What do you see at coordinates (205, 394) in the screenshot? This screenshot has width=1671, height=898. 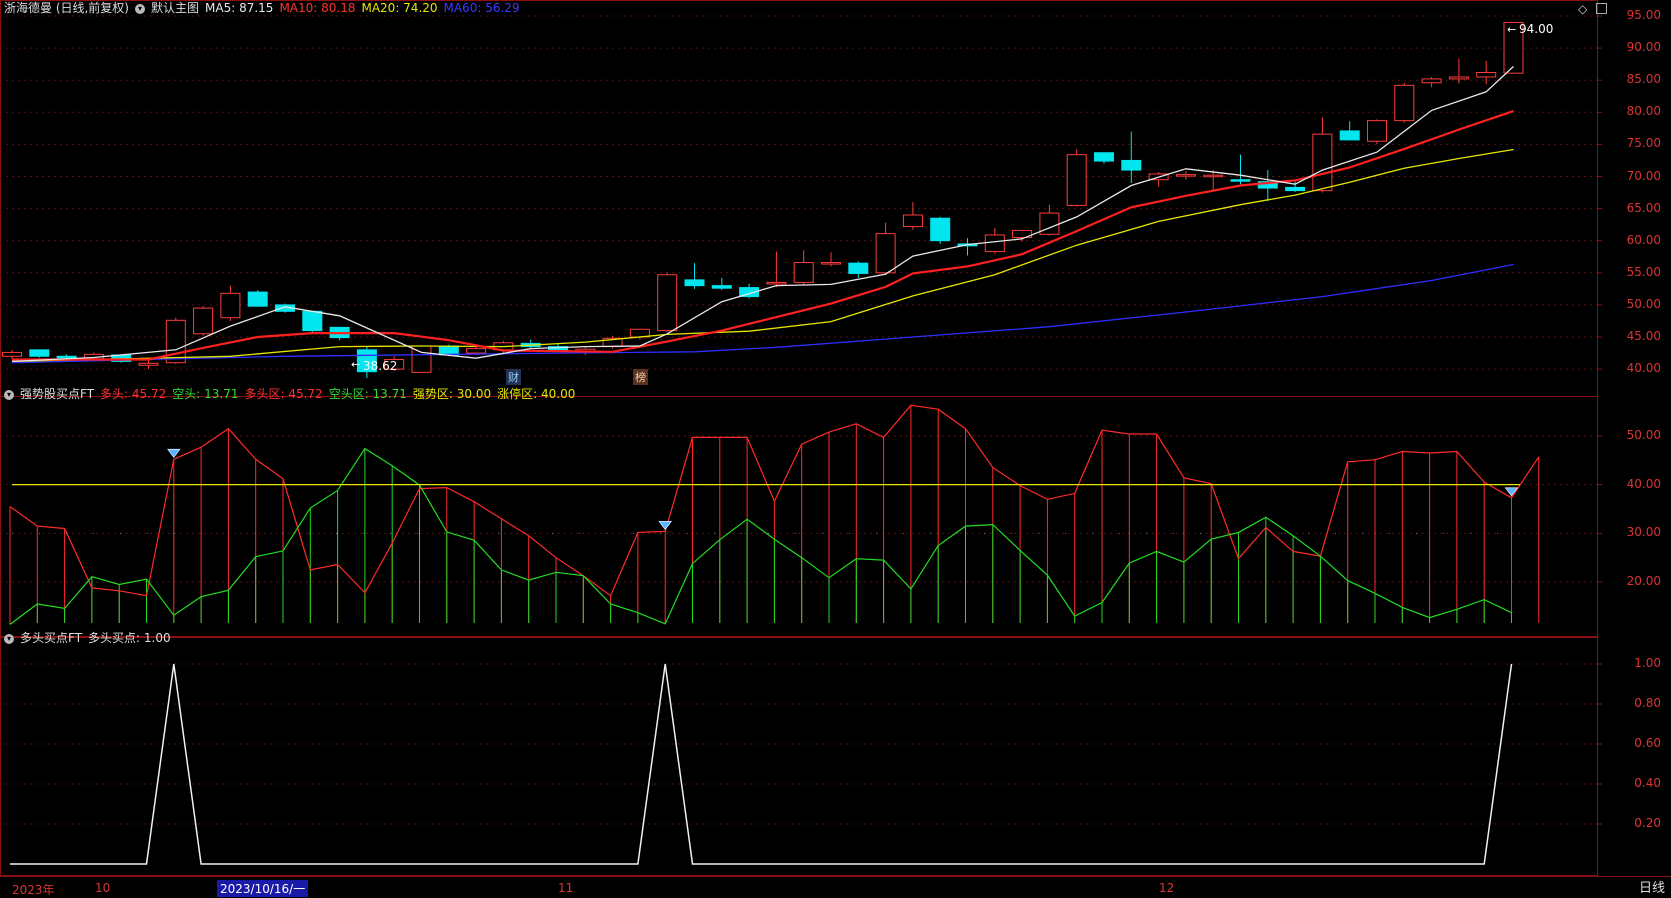 I see `bear-value: 空头: 13.71` at bounding box center [205, 394].